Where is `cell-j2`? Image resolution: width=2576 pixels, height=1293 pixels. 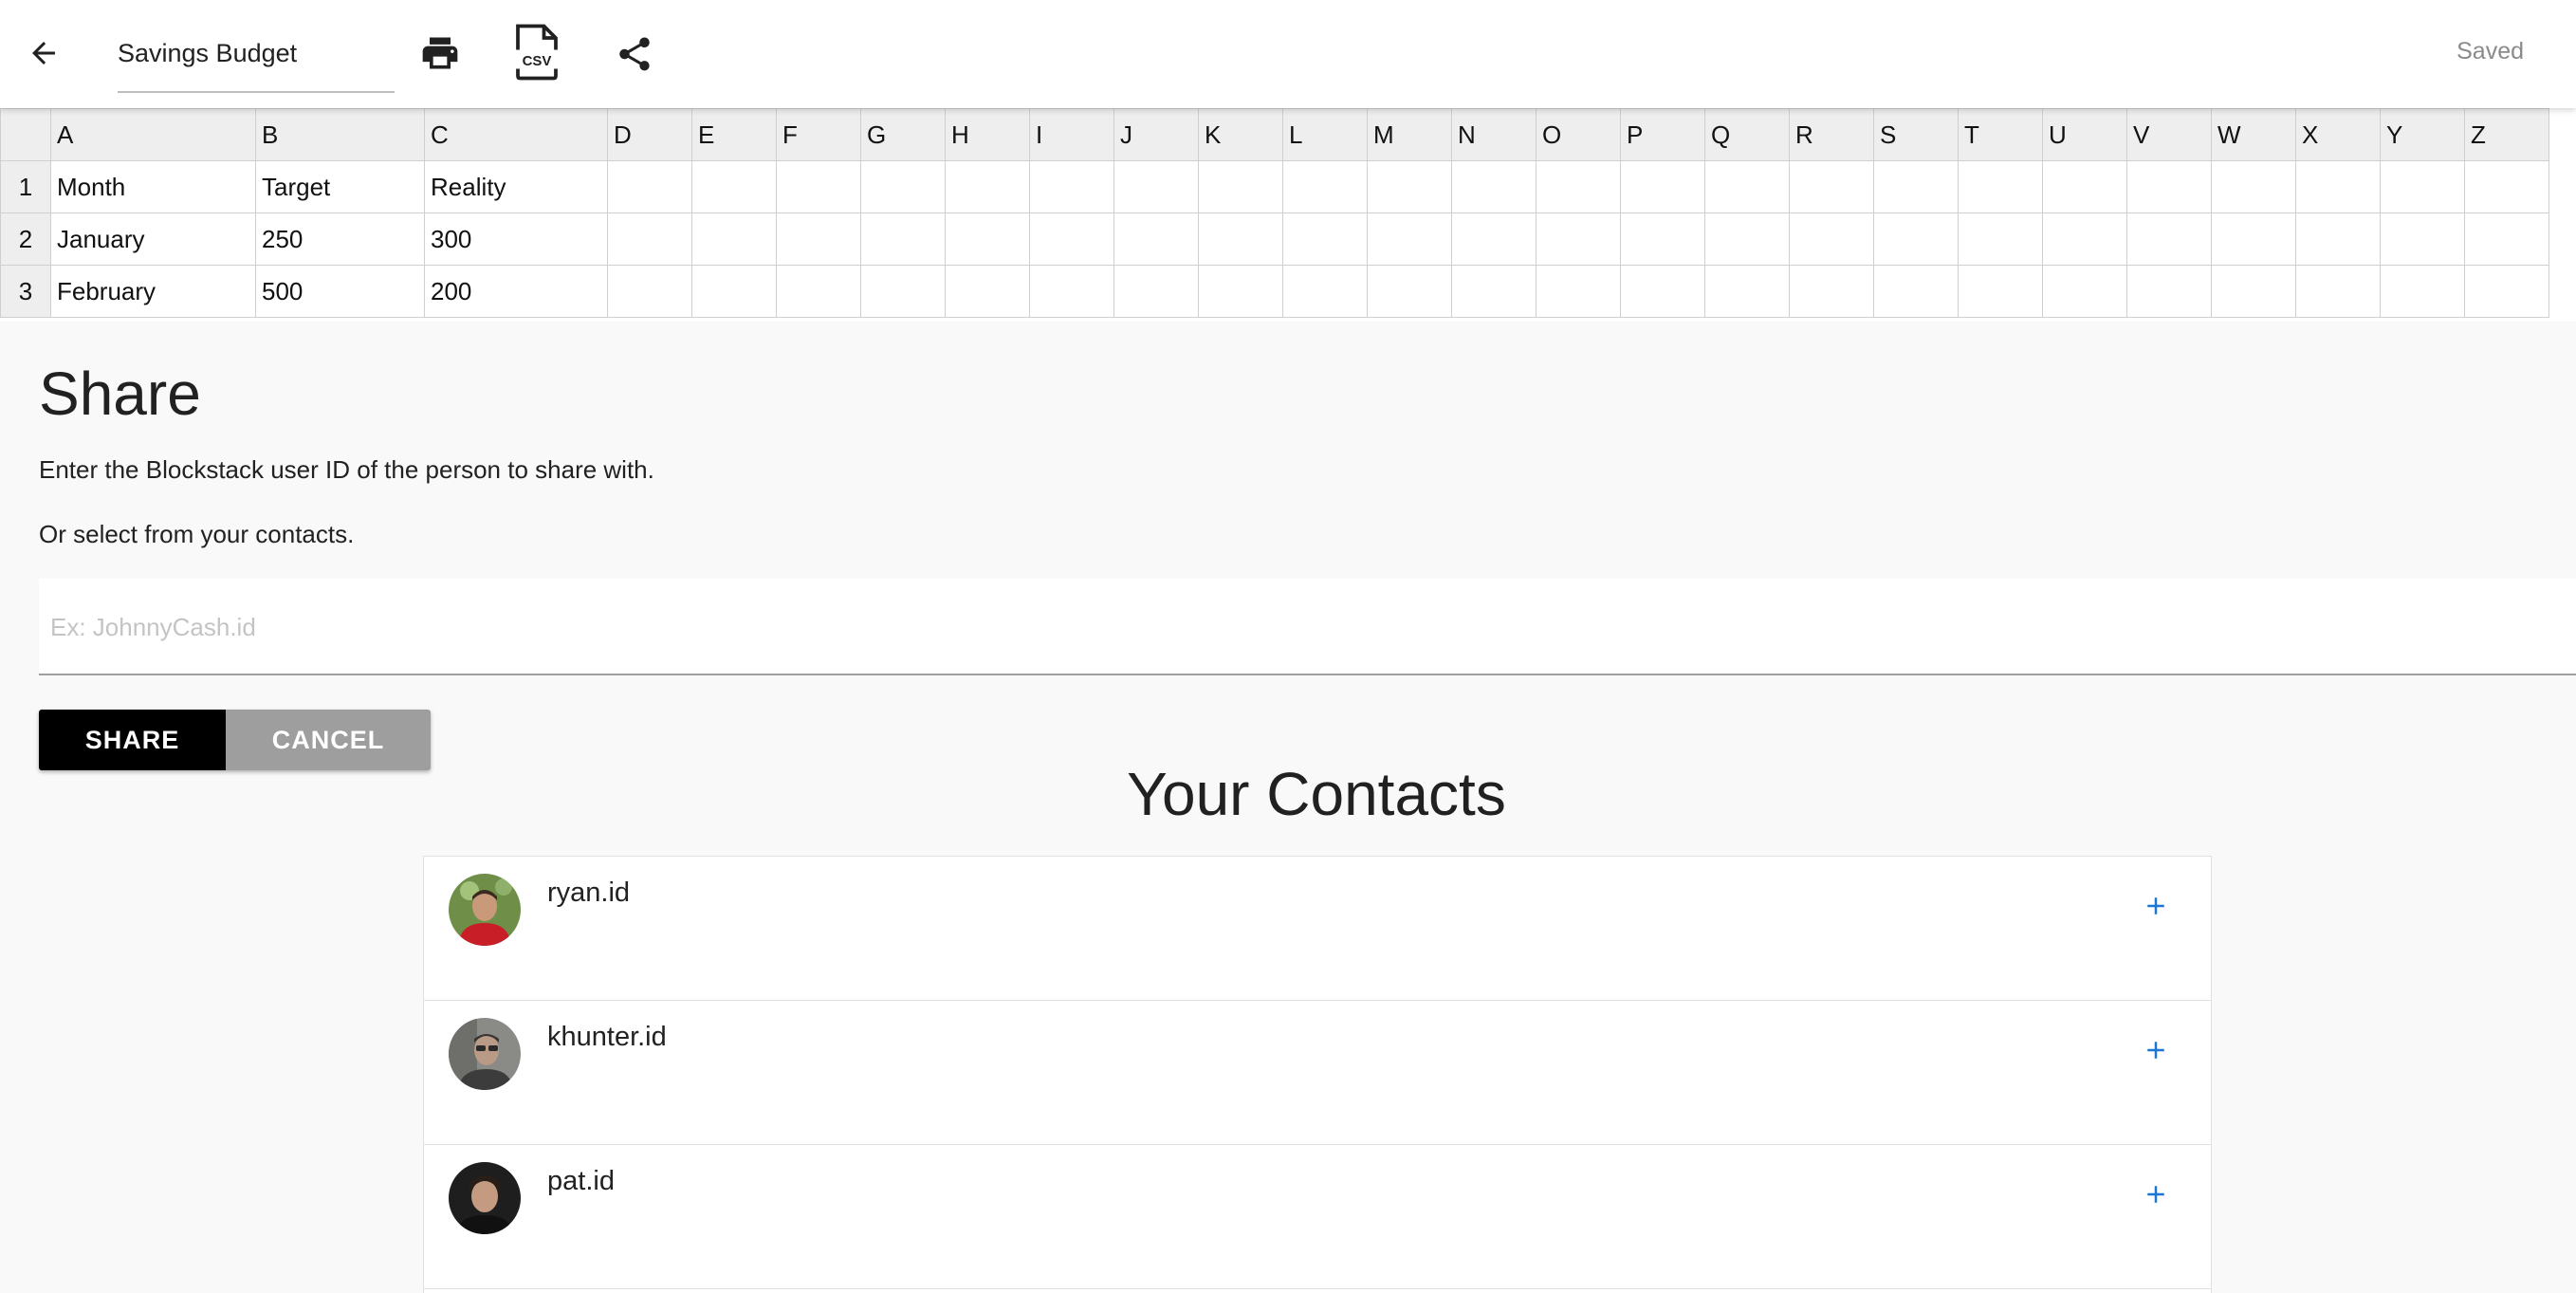
cell-j2 is located at coordinates (1156, 239).